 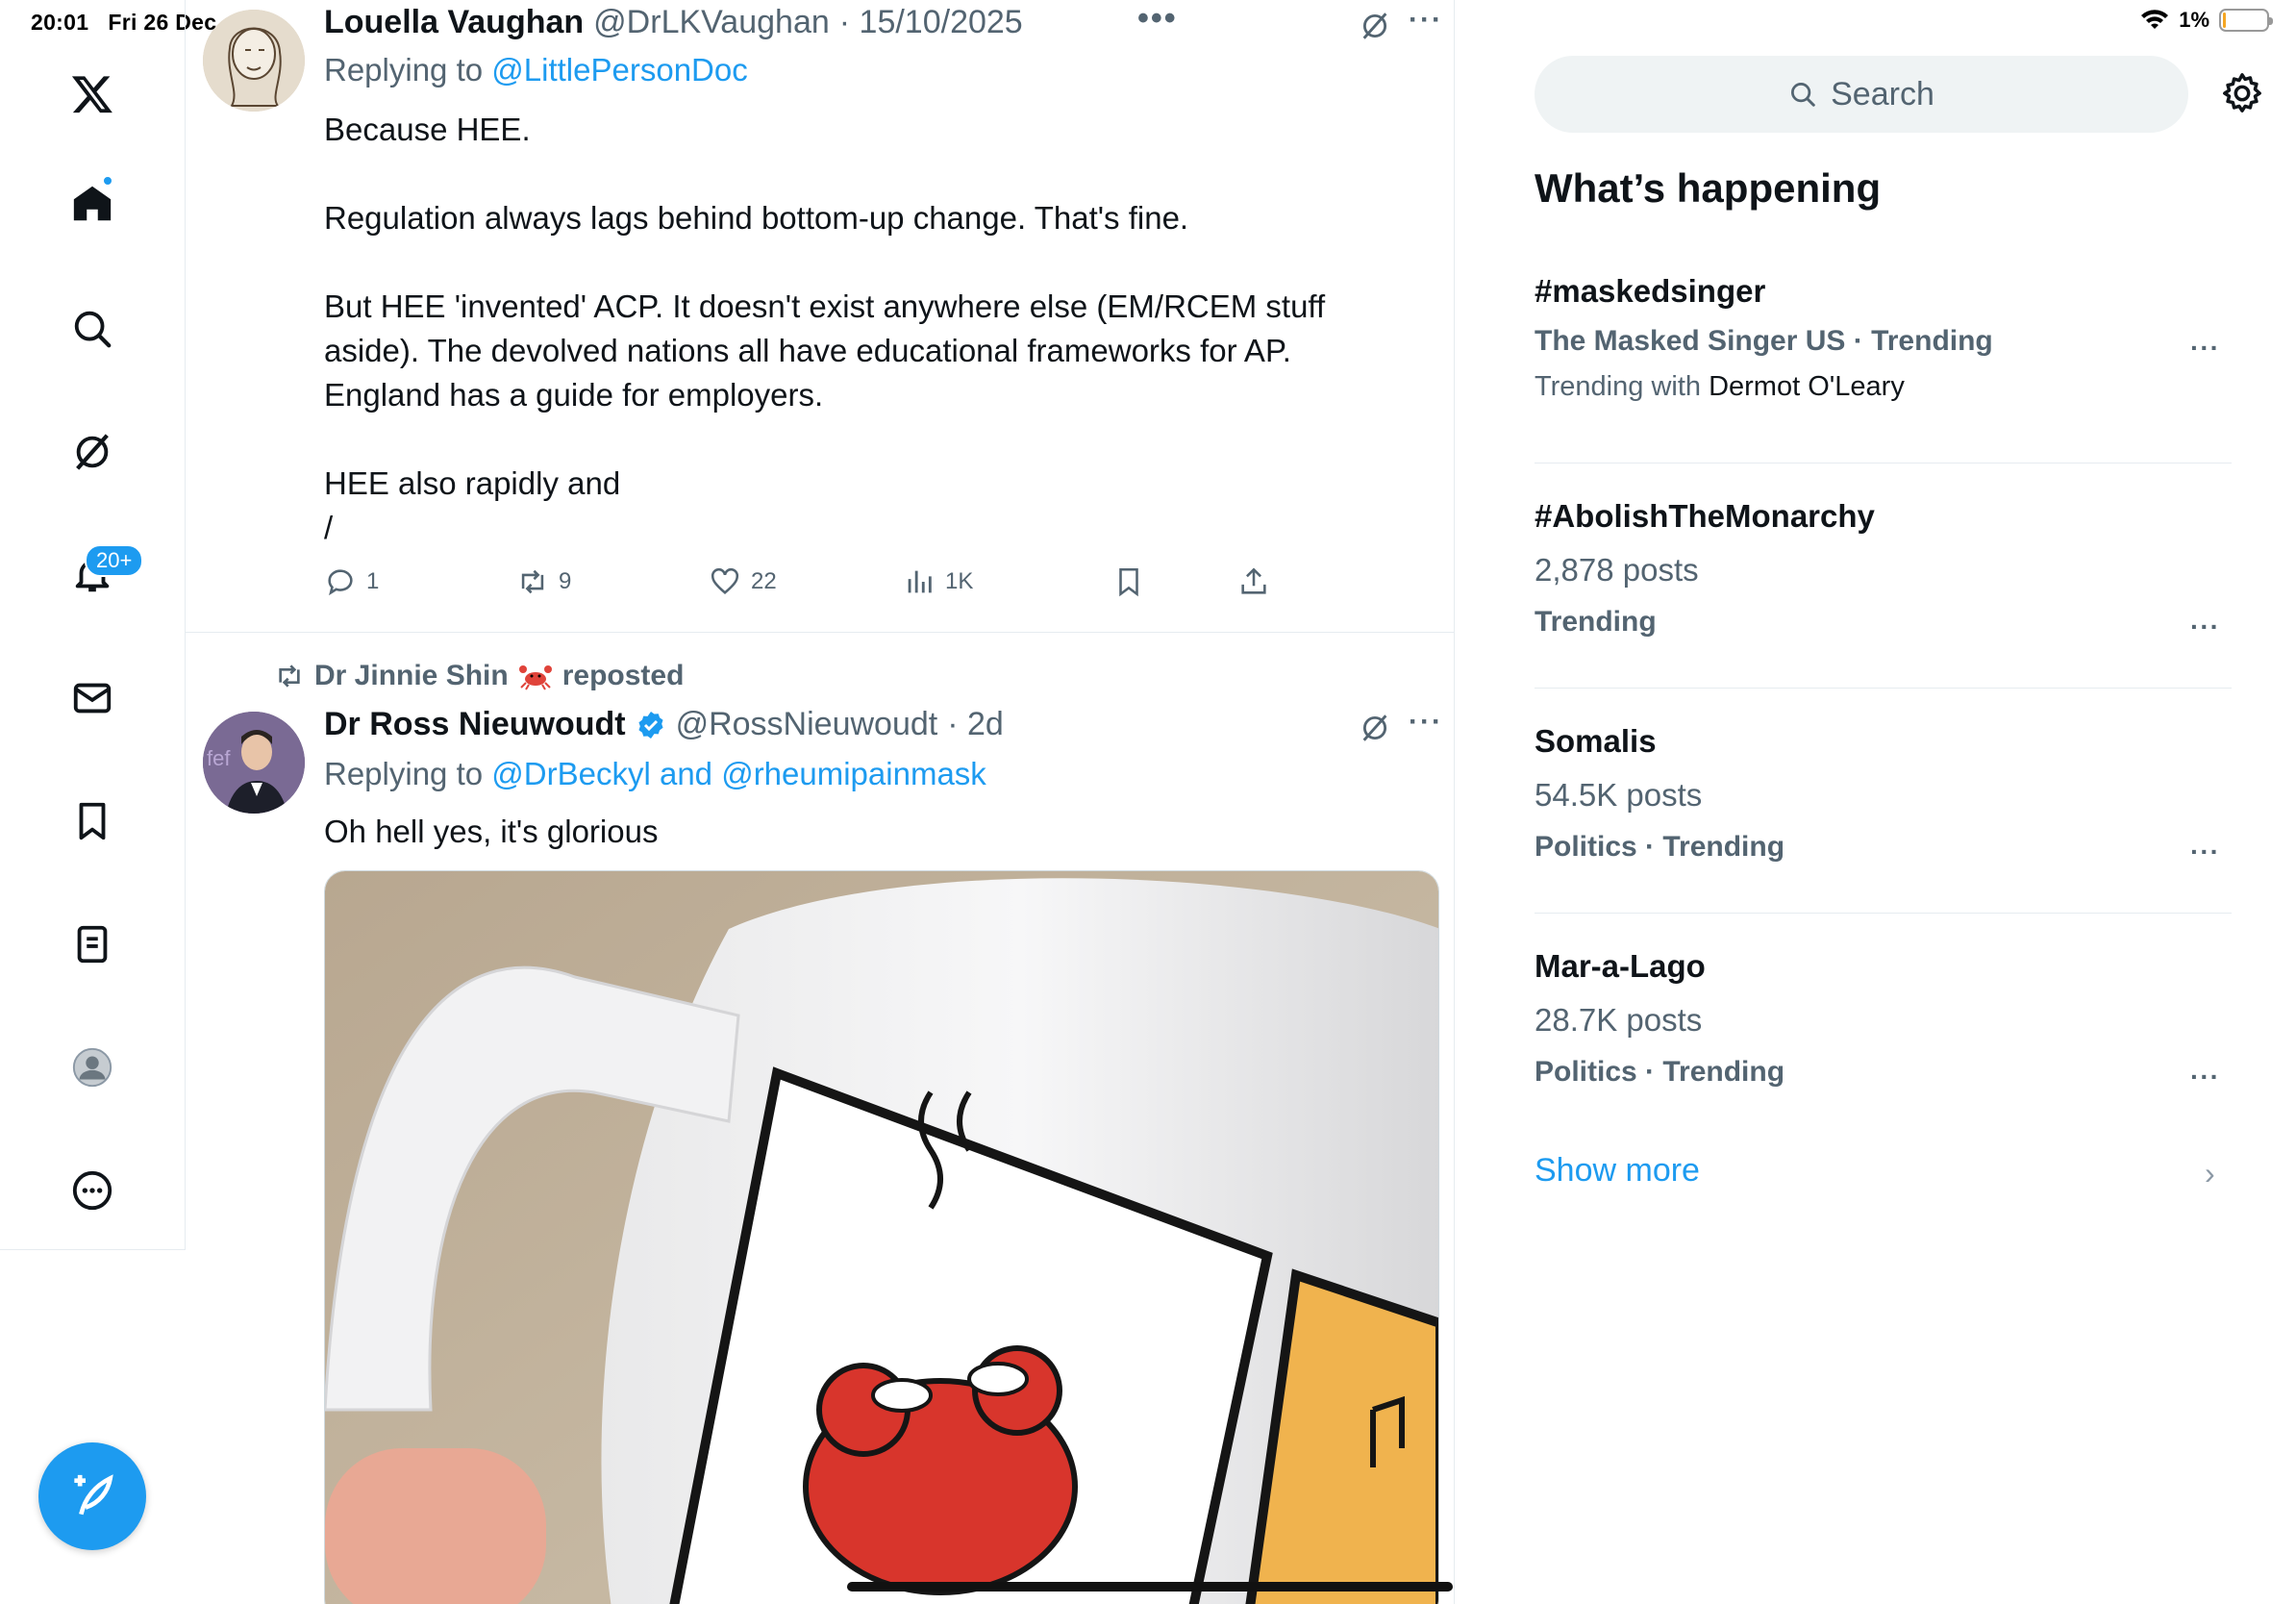 I want to click on replying-to: Replying to @LittlePersonDoc, so click(x=536, y=70).